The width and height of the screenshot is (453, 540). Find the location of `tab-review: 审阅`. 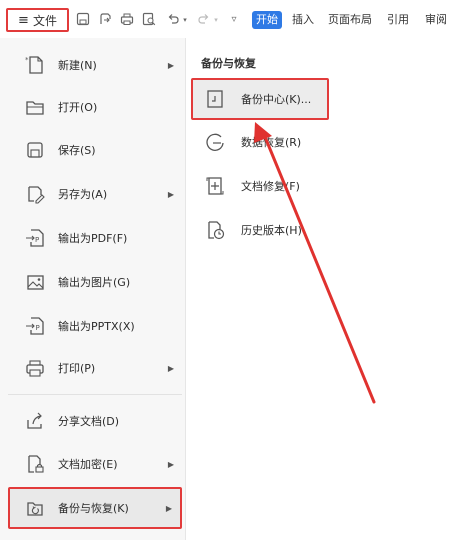

tab-review: 审阅 is located at coordinates (436, 20).